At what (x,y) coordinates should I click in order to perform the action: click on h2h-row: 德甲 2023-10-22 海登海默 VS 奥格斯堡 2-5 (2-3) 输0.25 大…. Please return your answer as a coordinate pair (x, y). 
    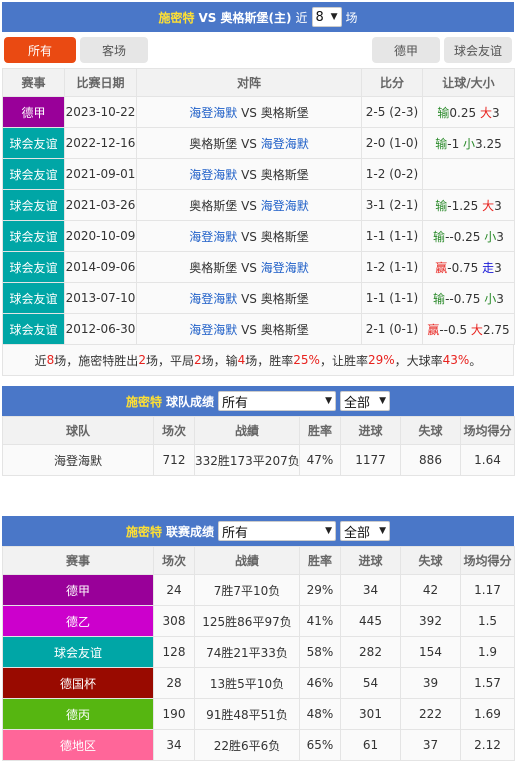
    Looking at the image, I should click on (258, 112).